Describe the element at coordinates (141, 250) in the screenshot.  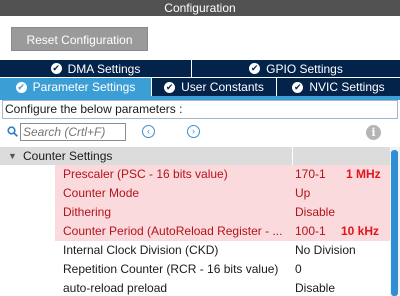
I see `param-name: Internal Clock Division (CKD)` at that location.